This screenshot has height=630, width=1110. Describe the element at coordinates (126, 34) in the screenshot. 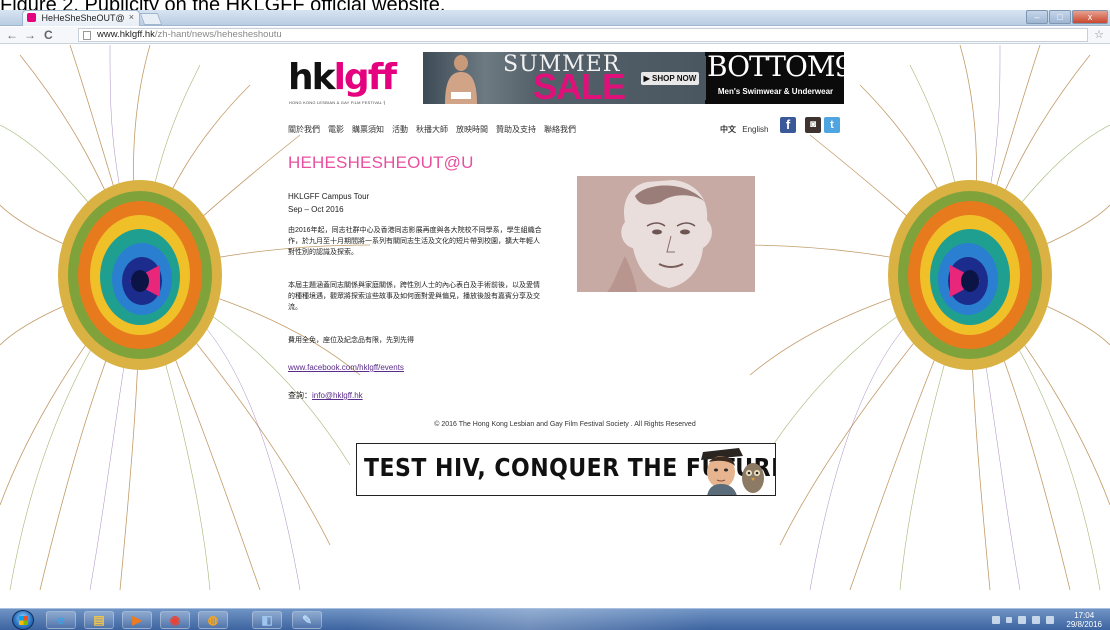

I see `url-domain: www.hklgff.hk` at that location.